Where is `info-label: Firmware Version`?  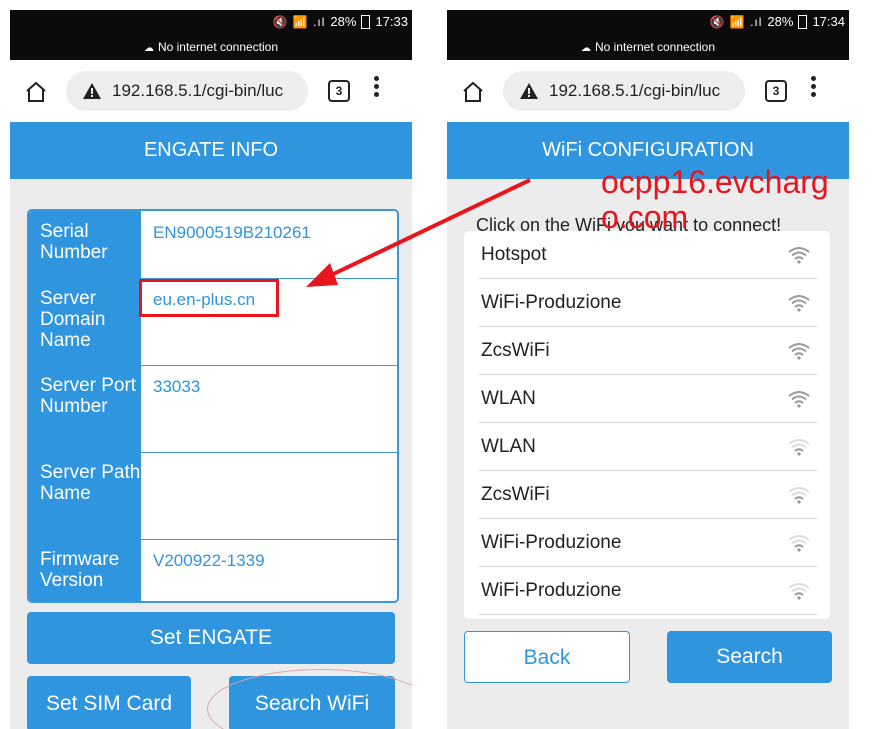 info-label: Firmware Version is located at coordinates (85, 570).